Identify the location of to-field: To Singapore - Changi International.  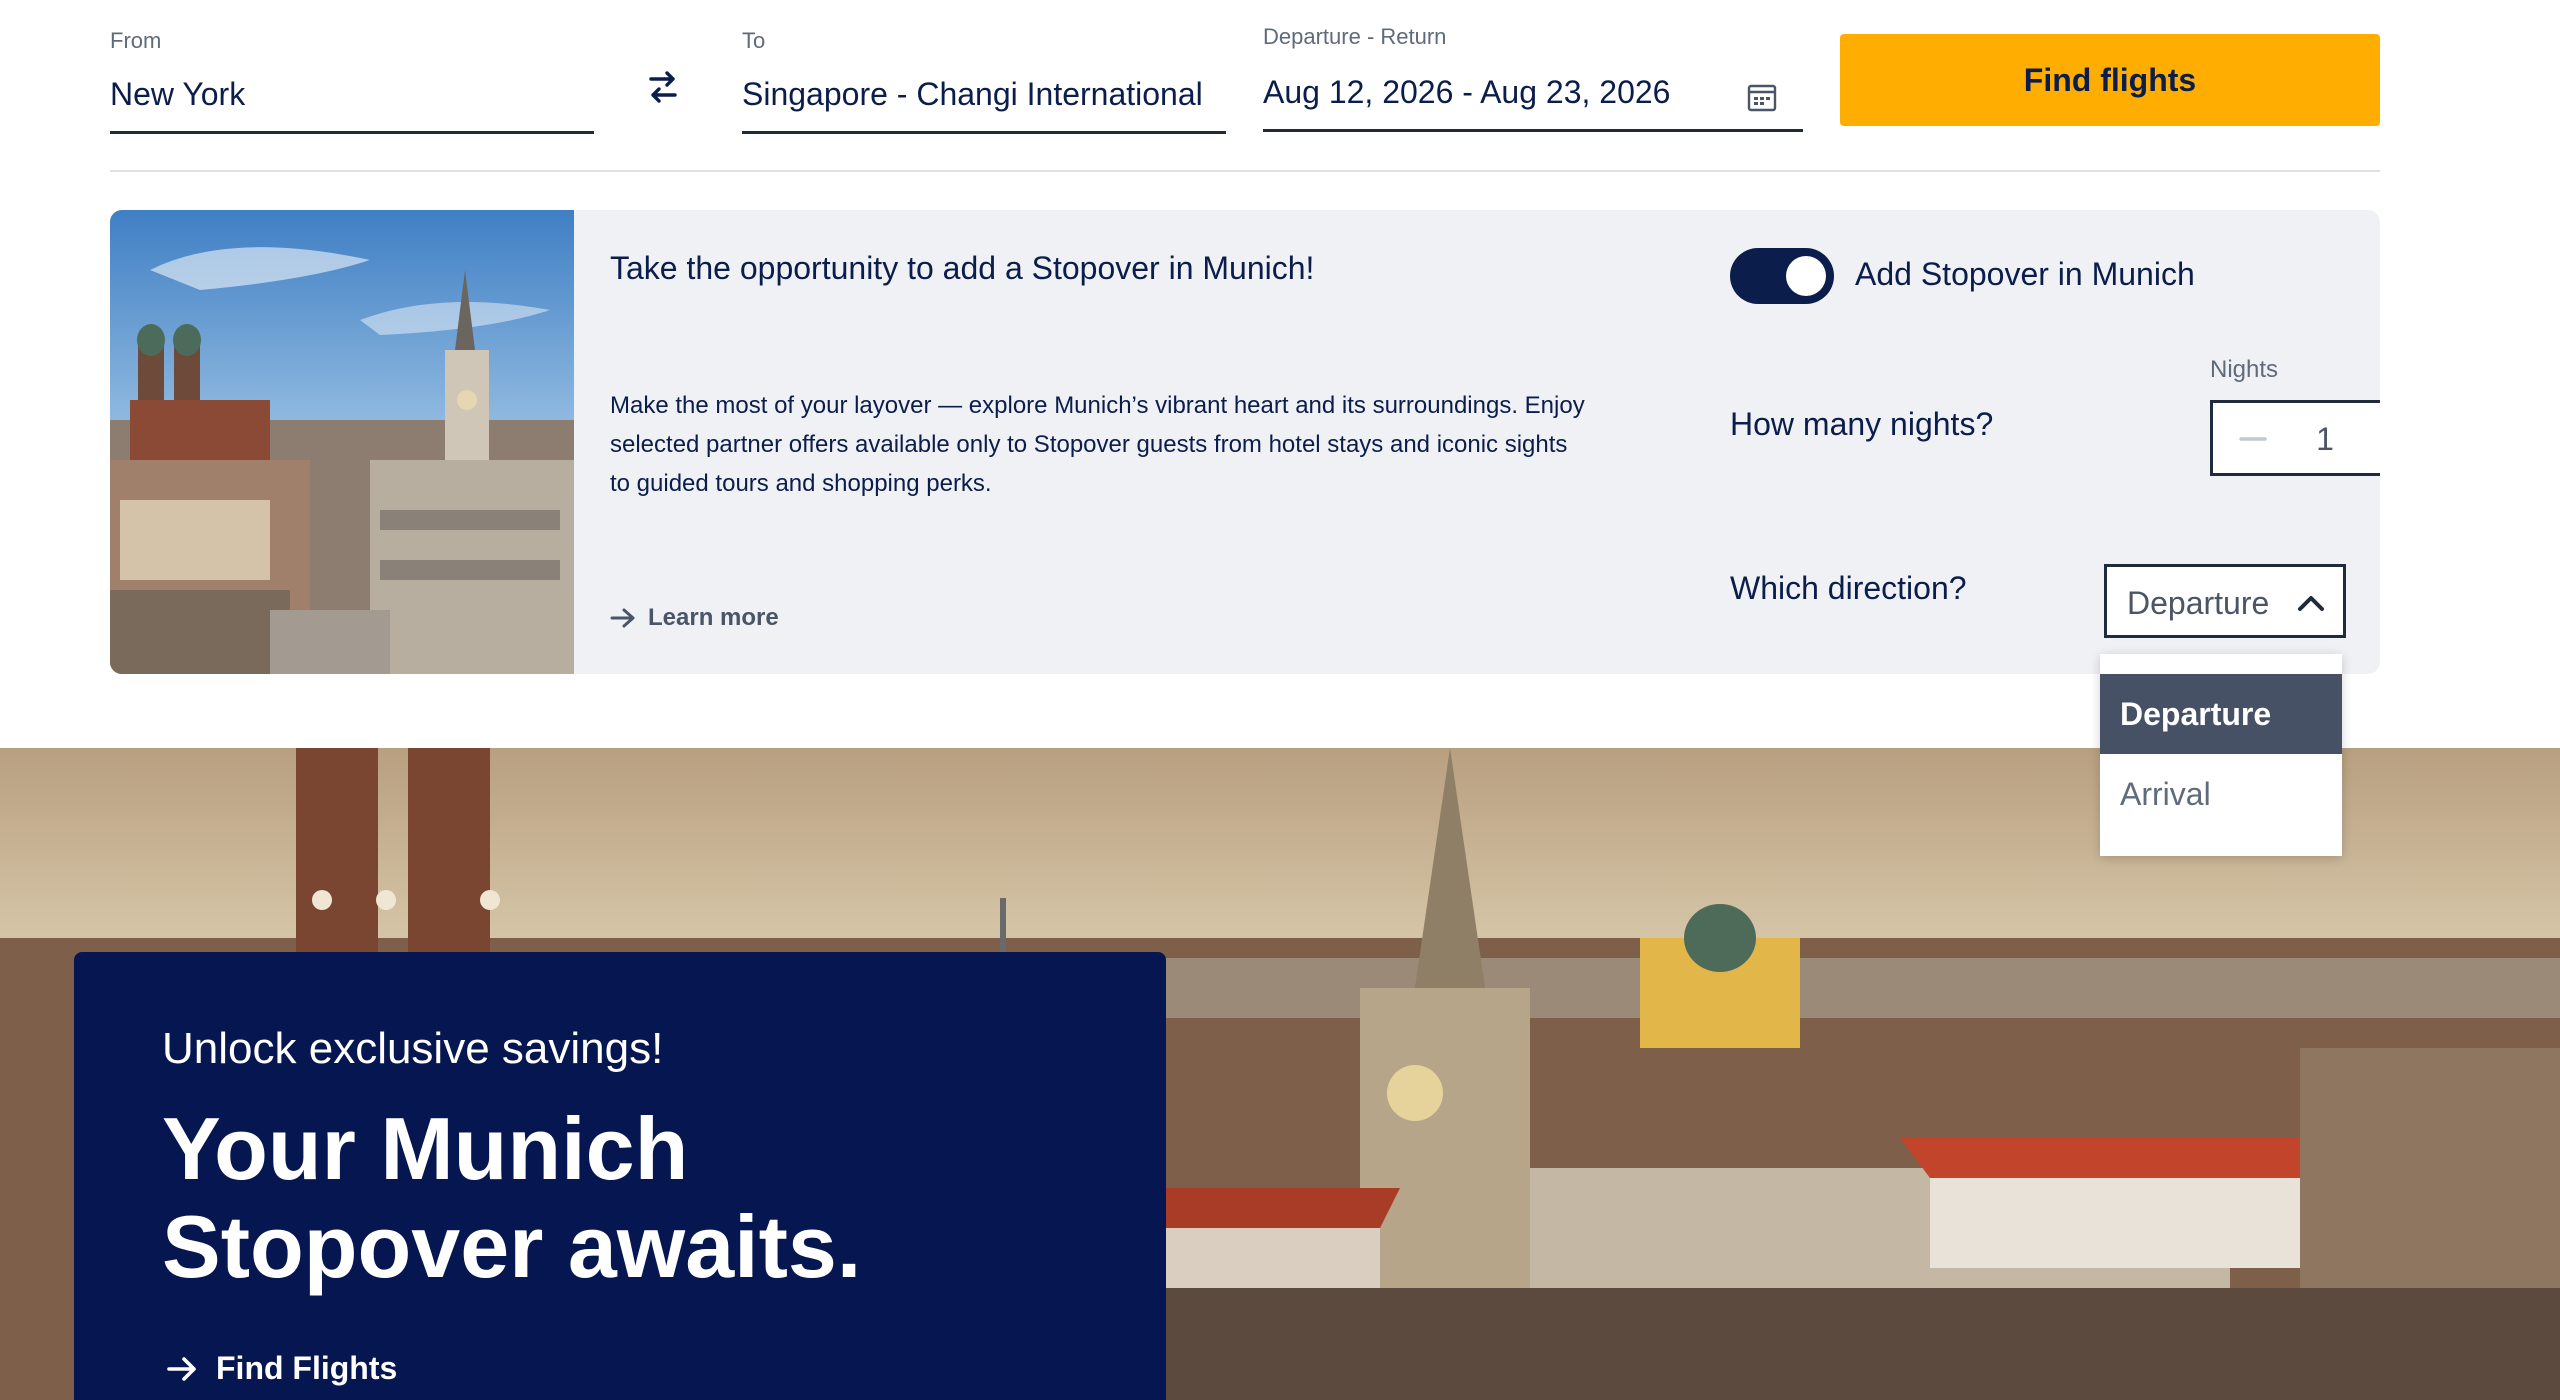
(984, 79).